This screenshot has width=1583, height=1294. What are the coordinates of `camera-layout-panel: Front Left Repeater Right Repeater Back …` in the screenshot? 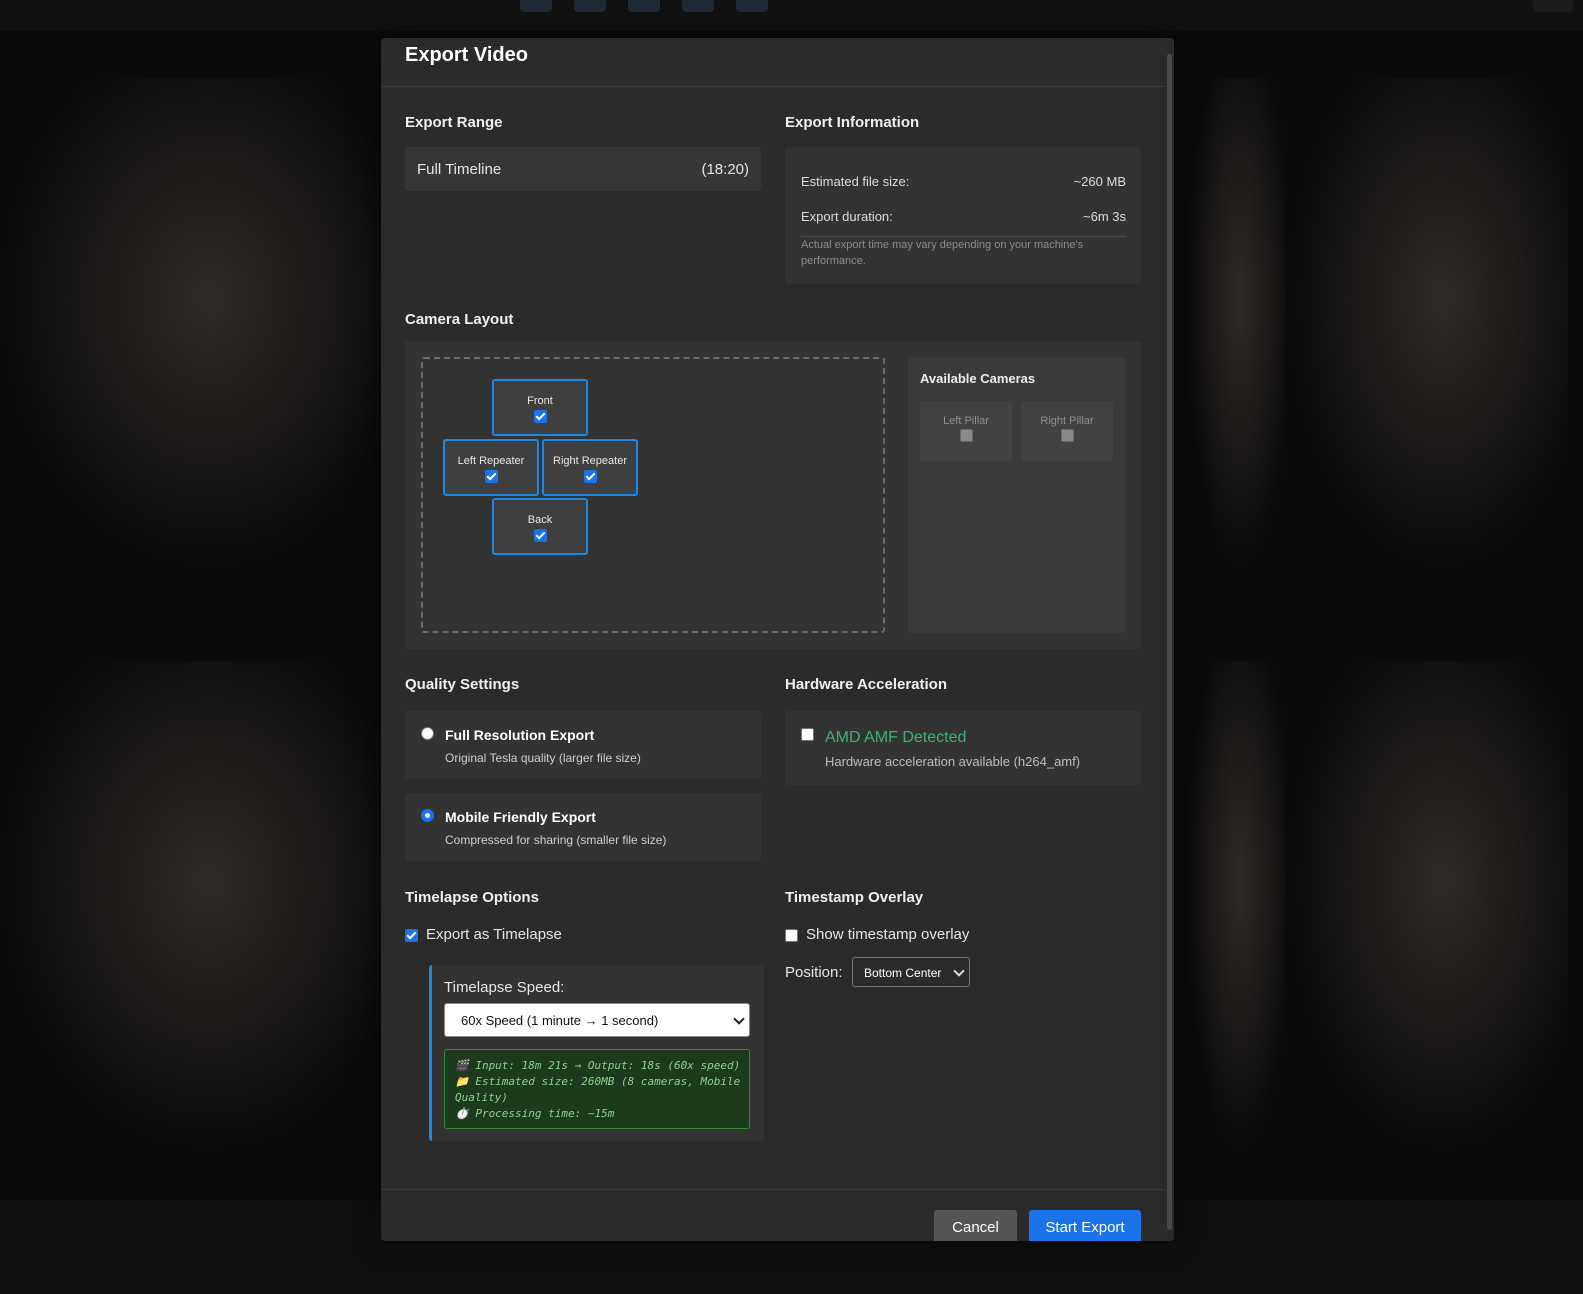 It's located at (773, 495).